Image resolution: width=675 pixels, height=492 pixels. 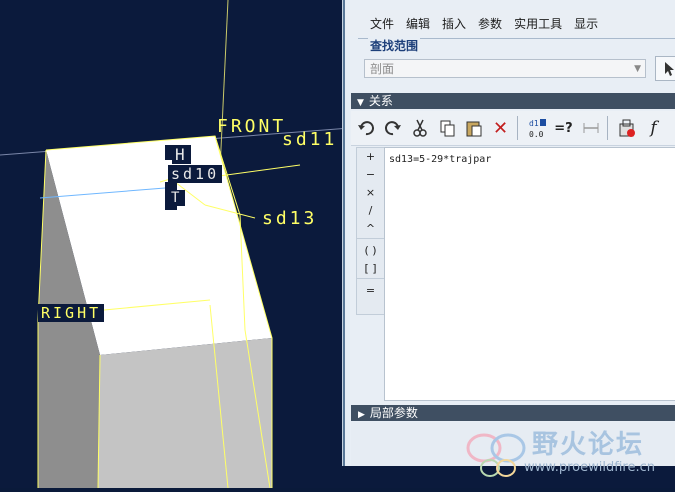 What do you see at coordinates (370, 175) in the screenshot?
I see `operator-minus-button: −` at bounding box center [370, 175].